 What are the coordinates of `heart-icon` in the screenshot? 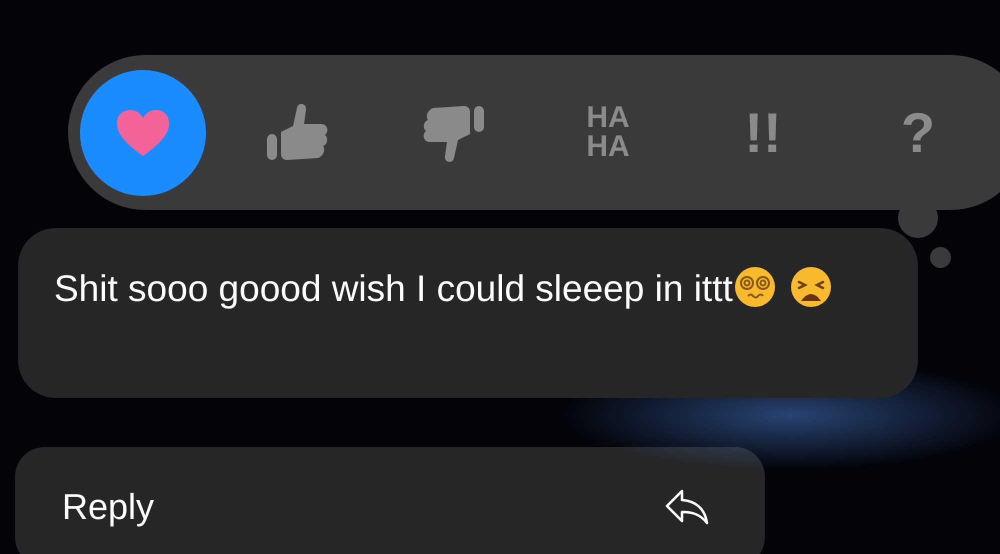 It's located at (143, 133).